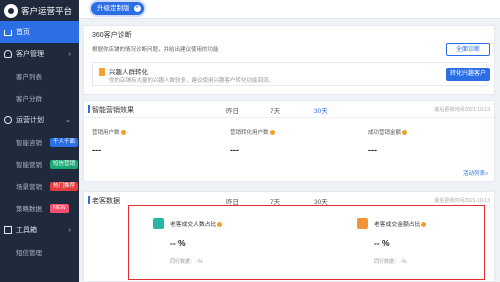  Describe the element at coordinates (64, 186) in the screenshot. I see `feature-tag: 热门推荐` at that location.